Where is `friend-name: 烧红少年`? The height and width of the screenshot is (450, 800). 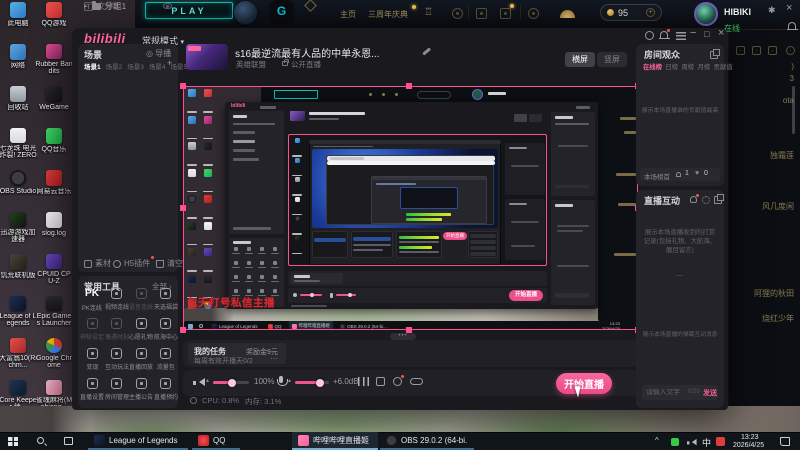
friend-name: 烧红少年 is located at coordinates (778, 318).